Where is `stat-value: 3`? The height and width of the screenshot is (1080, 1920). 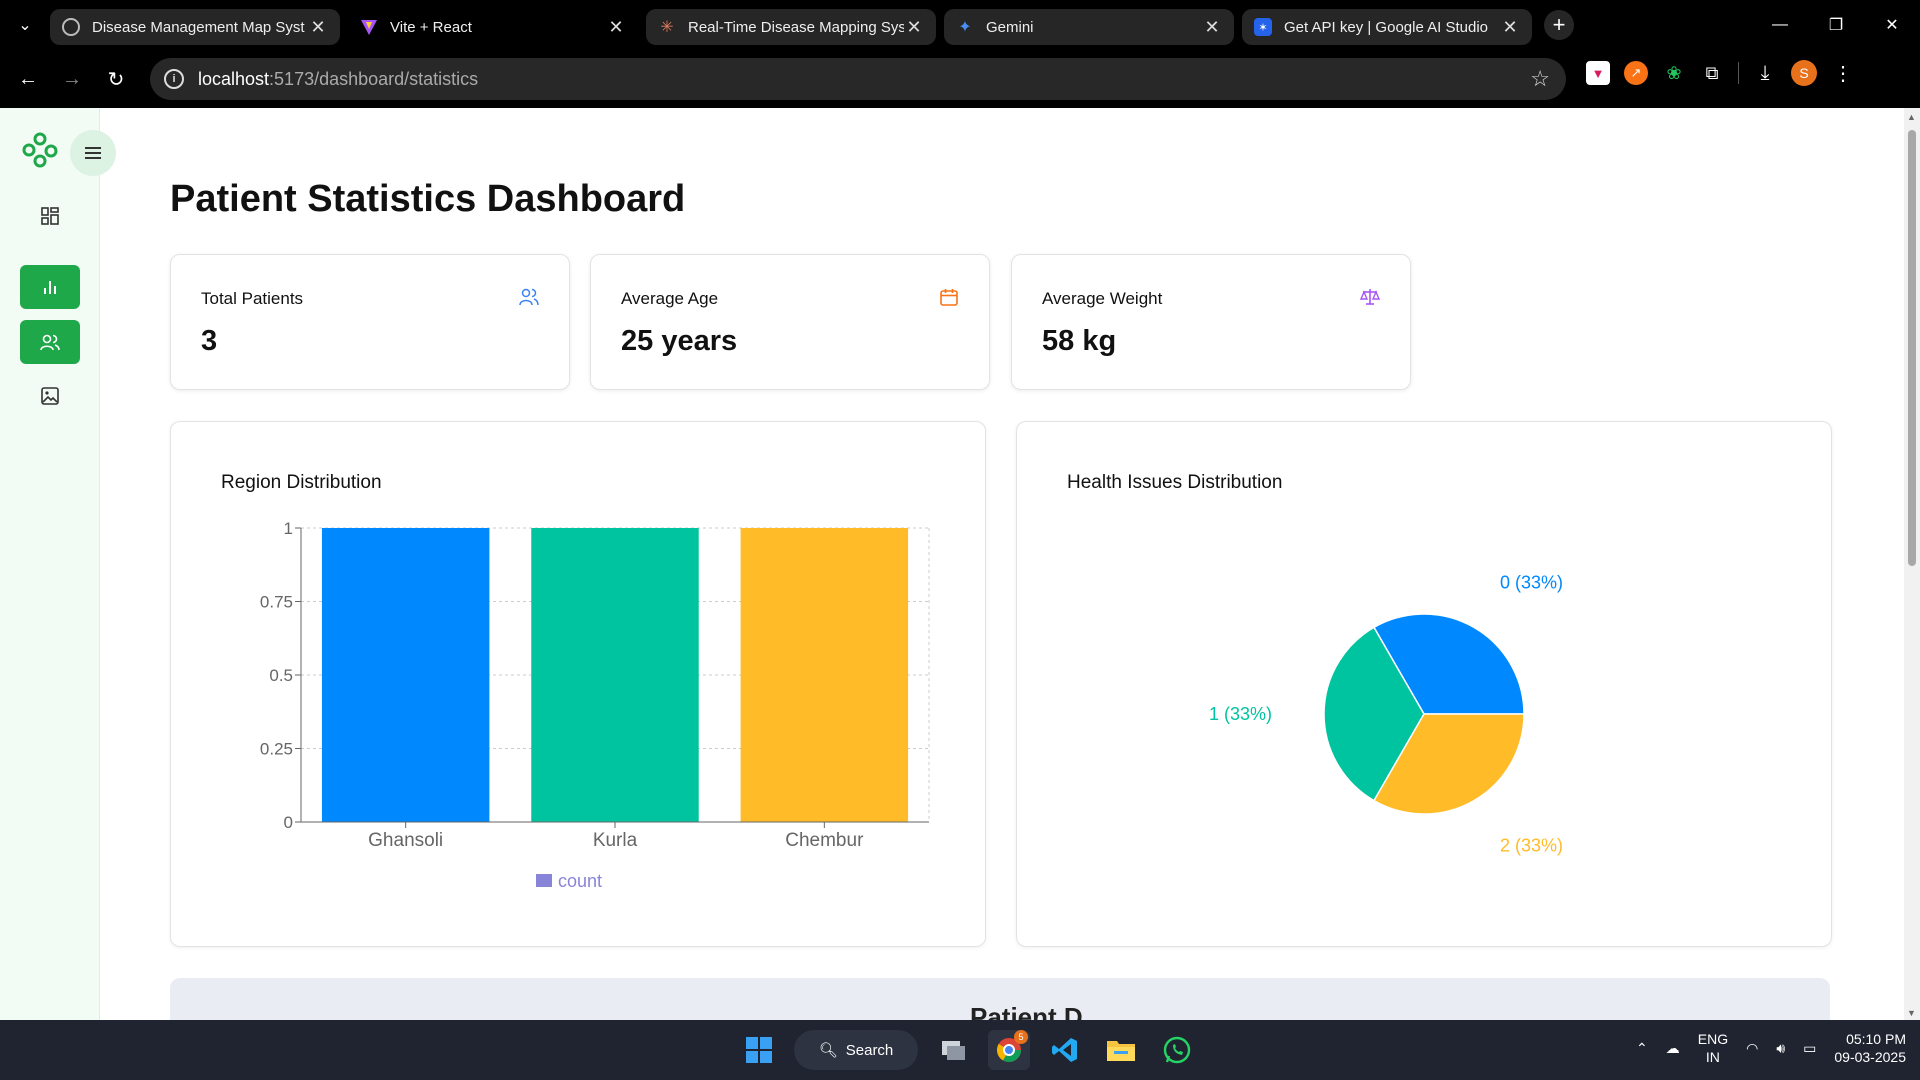
stat-value: 3 is located at coordinates (209, 341).